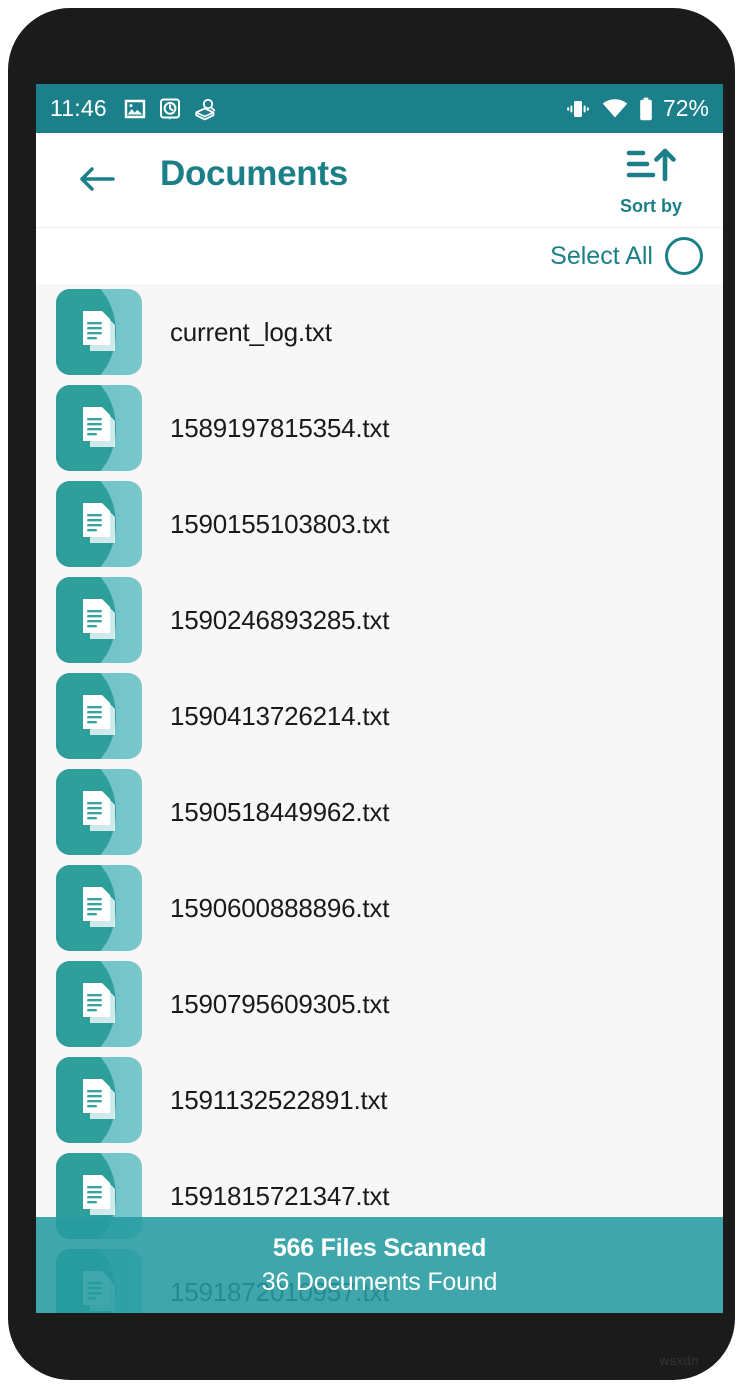 This screenshot has height=1388, width=743. Describe the element at coordinates (379, 1265) in the screenshot. I see `scan-status-banner: 566 Files Scanned 36 Documents Found` at that location.